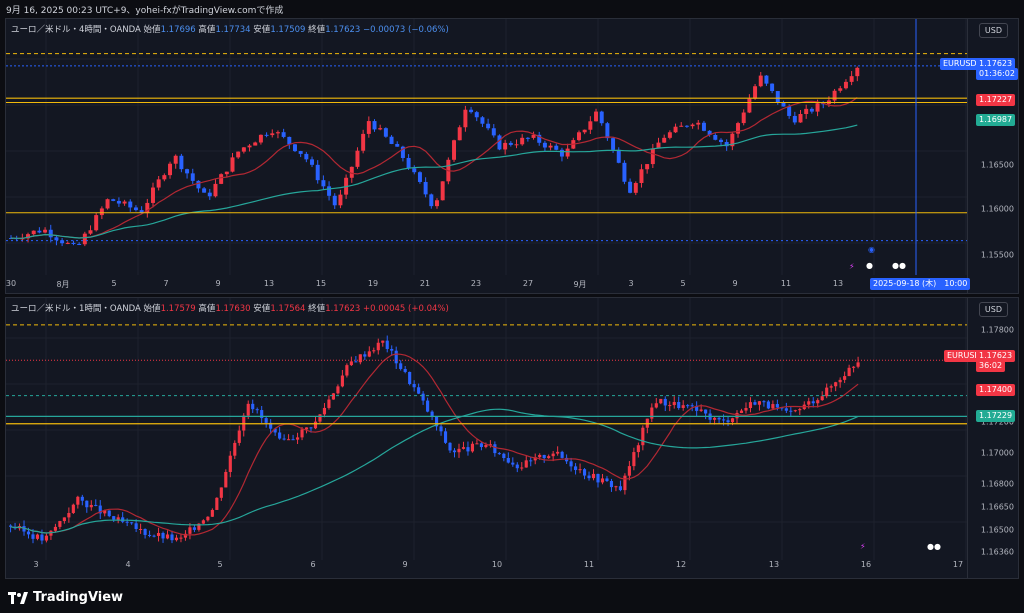 Image resolution: width=1024 pixels, height=613 pixels. What do you see at coordinates (288, 309) in the screenshot?
I see `low-value: 1.17564` at bounding box center [288, 309].